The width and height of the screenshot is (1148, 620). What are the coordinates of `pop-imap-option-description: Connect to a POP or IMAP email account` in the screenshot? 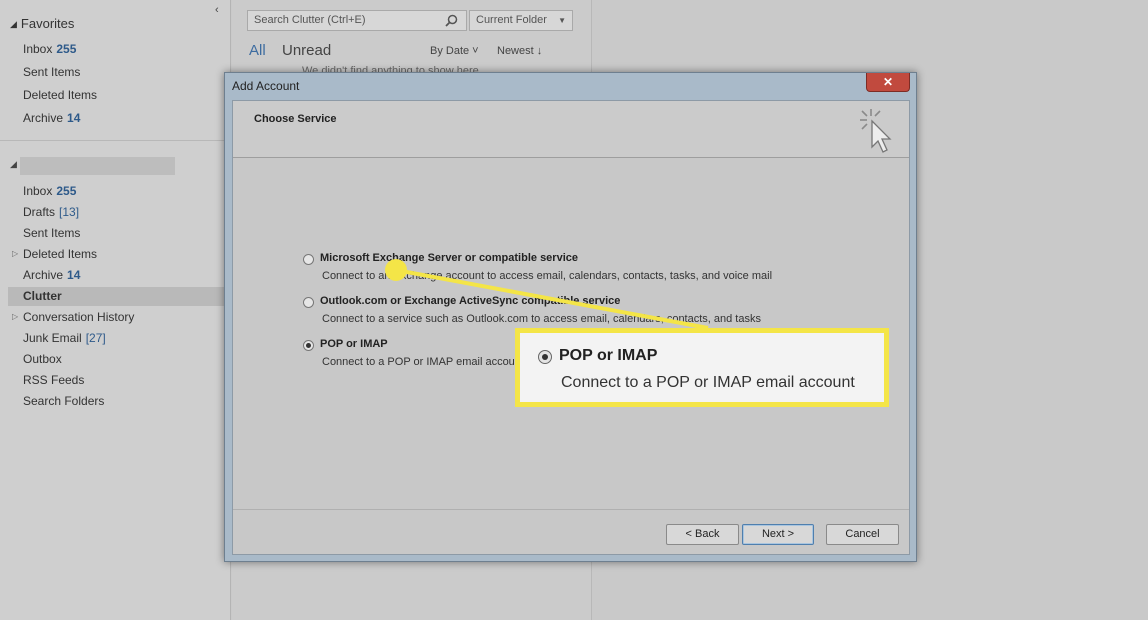 It's located at (423, 362).